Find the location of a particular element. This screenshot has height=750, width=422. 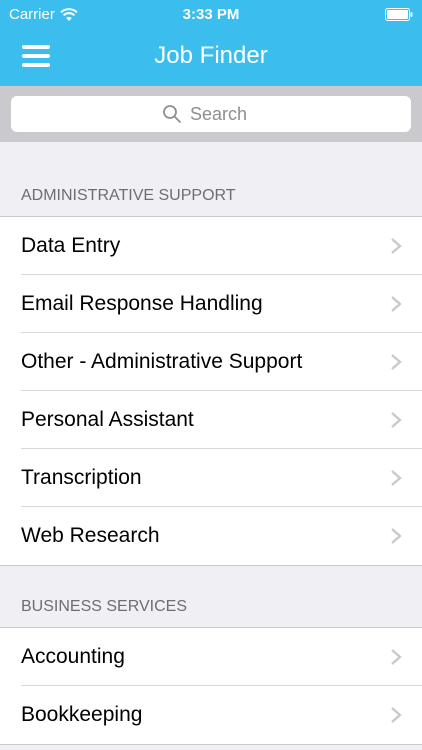

section-header-administrative-support: ADMINISTRATIVE SUPPORT is located at coordinates (128, 195).